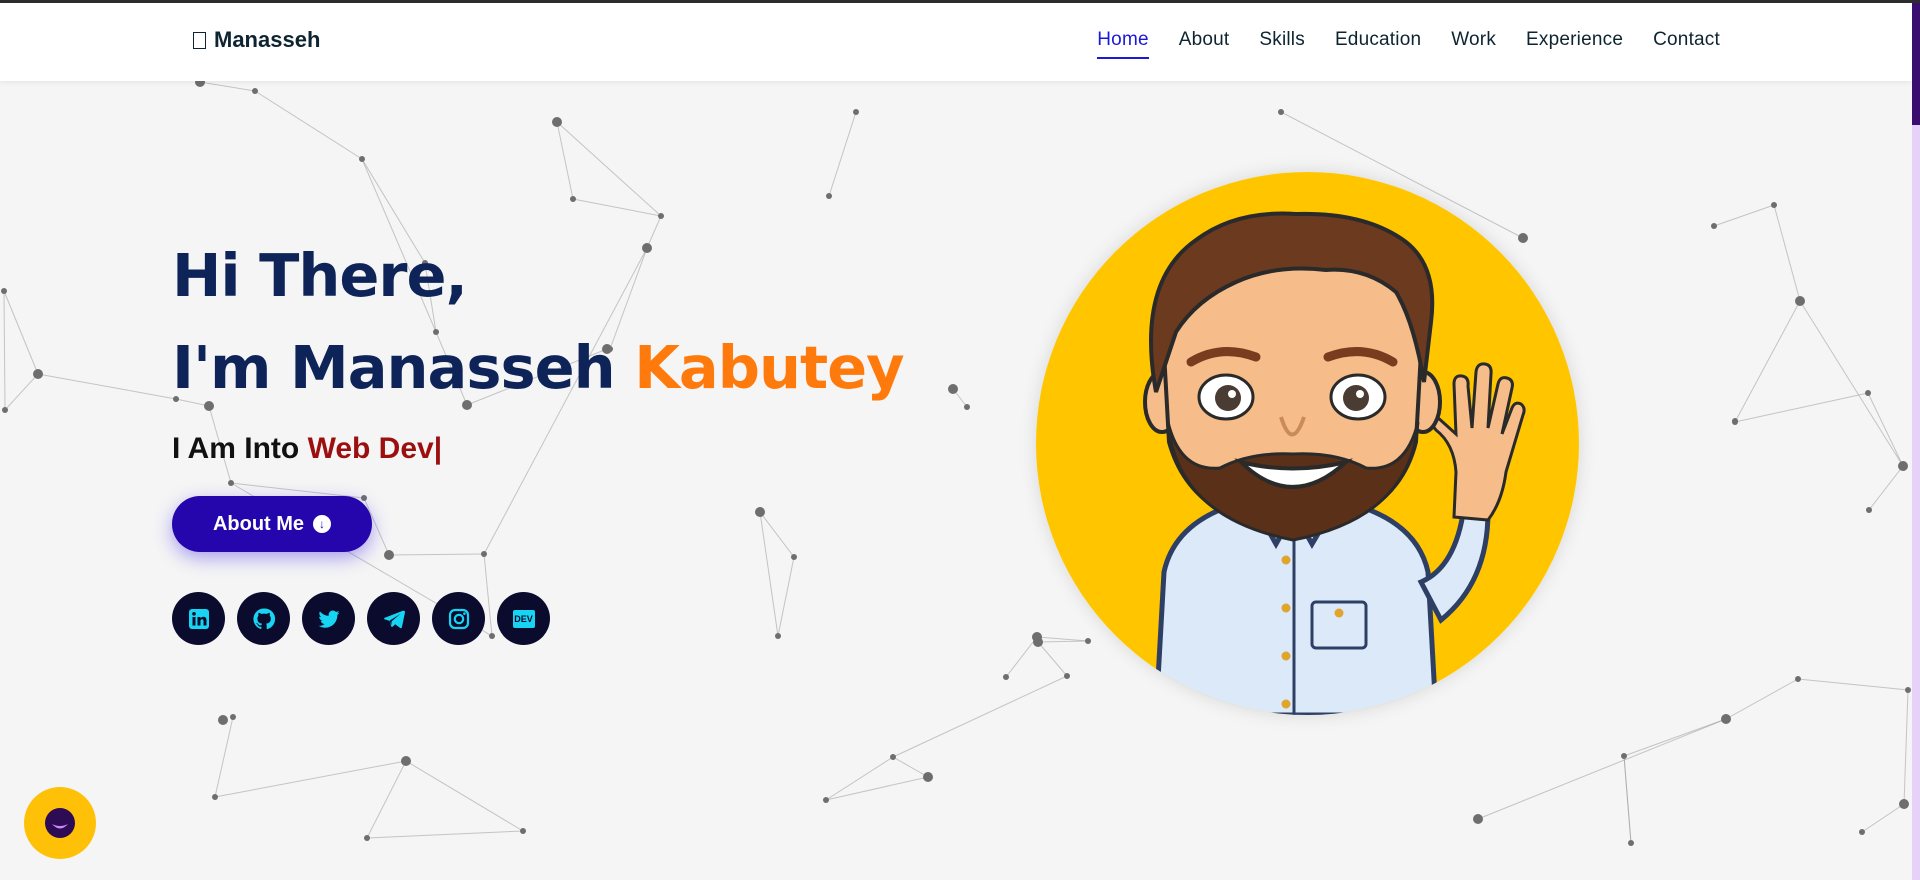 Image resolution: width=1920 pixels, height=880 pixels. What do you see at coordinates (1916, 64) in the screenshot?
I see `scrollbar-thumb` at bounding box center [1916, 64].